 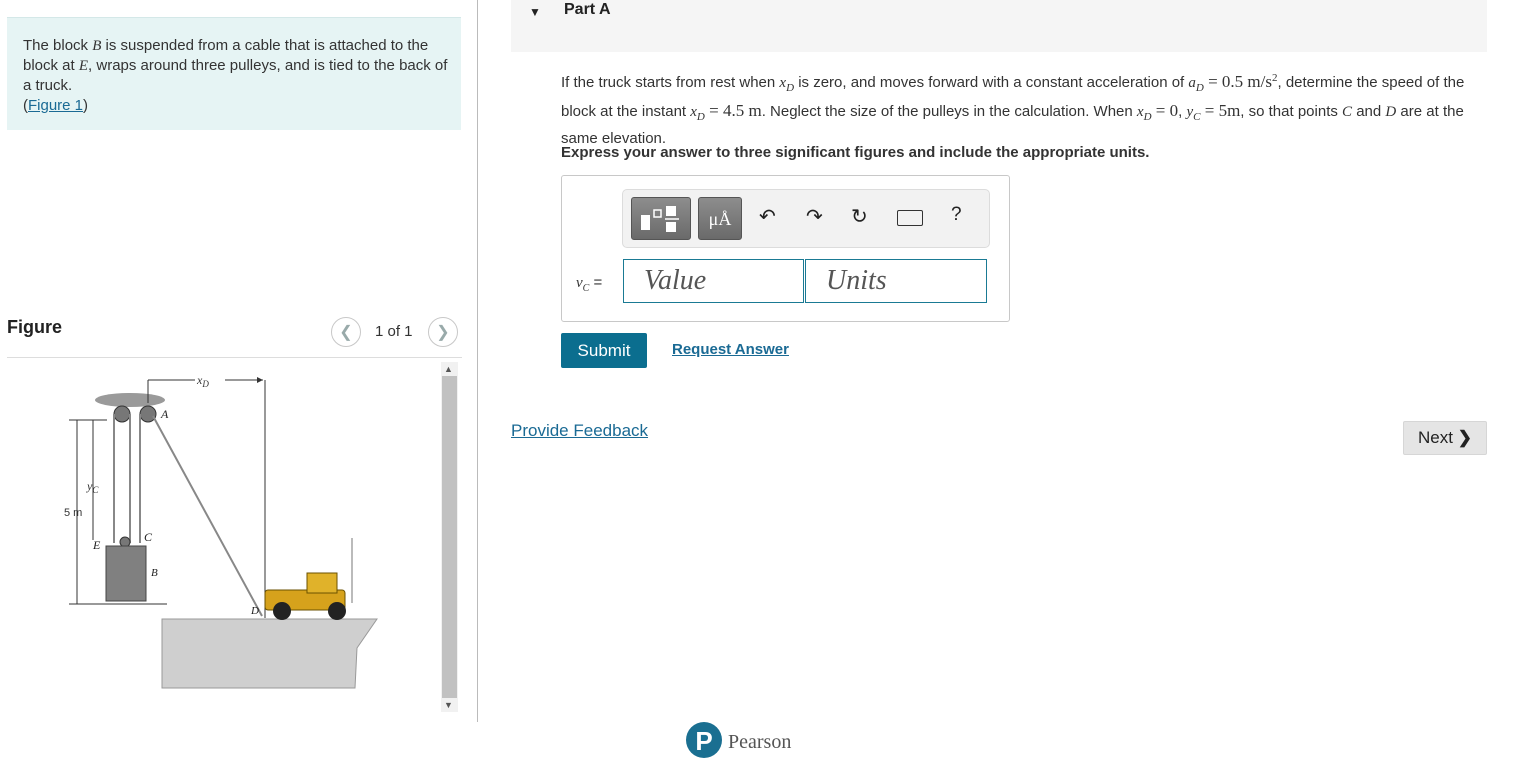 I want to click on next-button: Next ❯, so click(x=1445, y=438).